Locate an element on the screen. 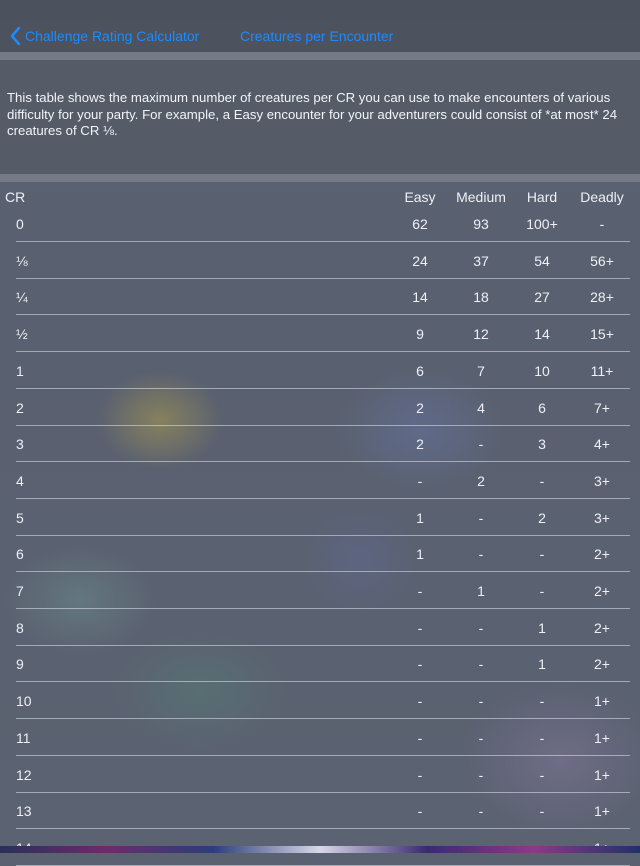 The height and width of the screenshot is (866, 640). table-row: 6 1 - - 2+ is located at coordinates (320, 554).